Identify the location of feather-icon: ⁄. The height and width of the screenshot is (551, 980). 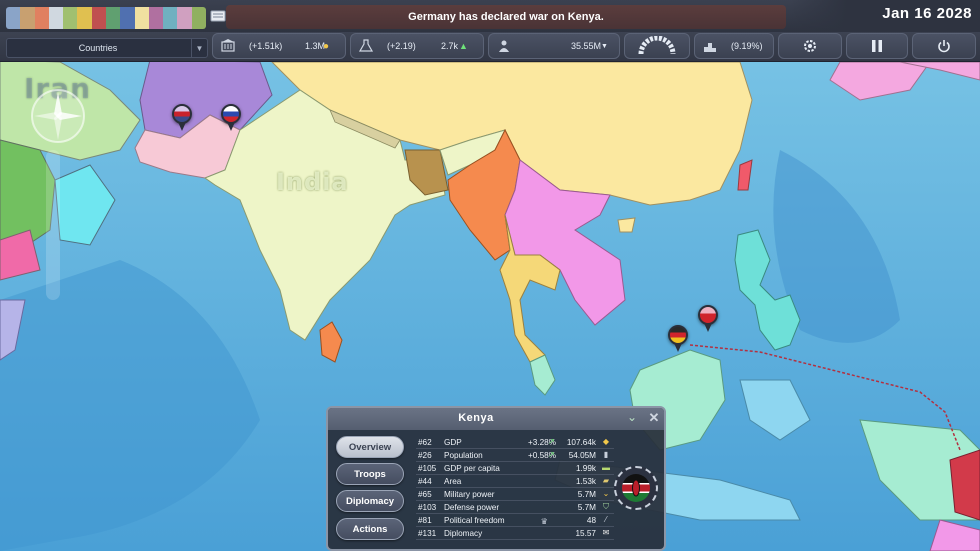
(606, 519).